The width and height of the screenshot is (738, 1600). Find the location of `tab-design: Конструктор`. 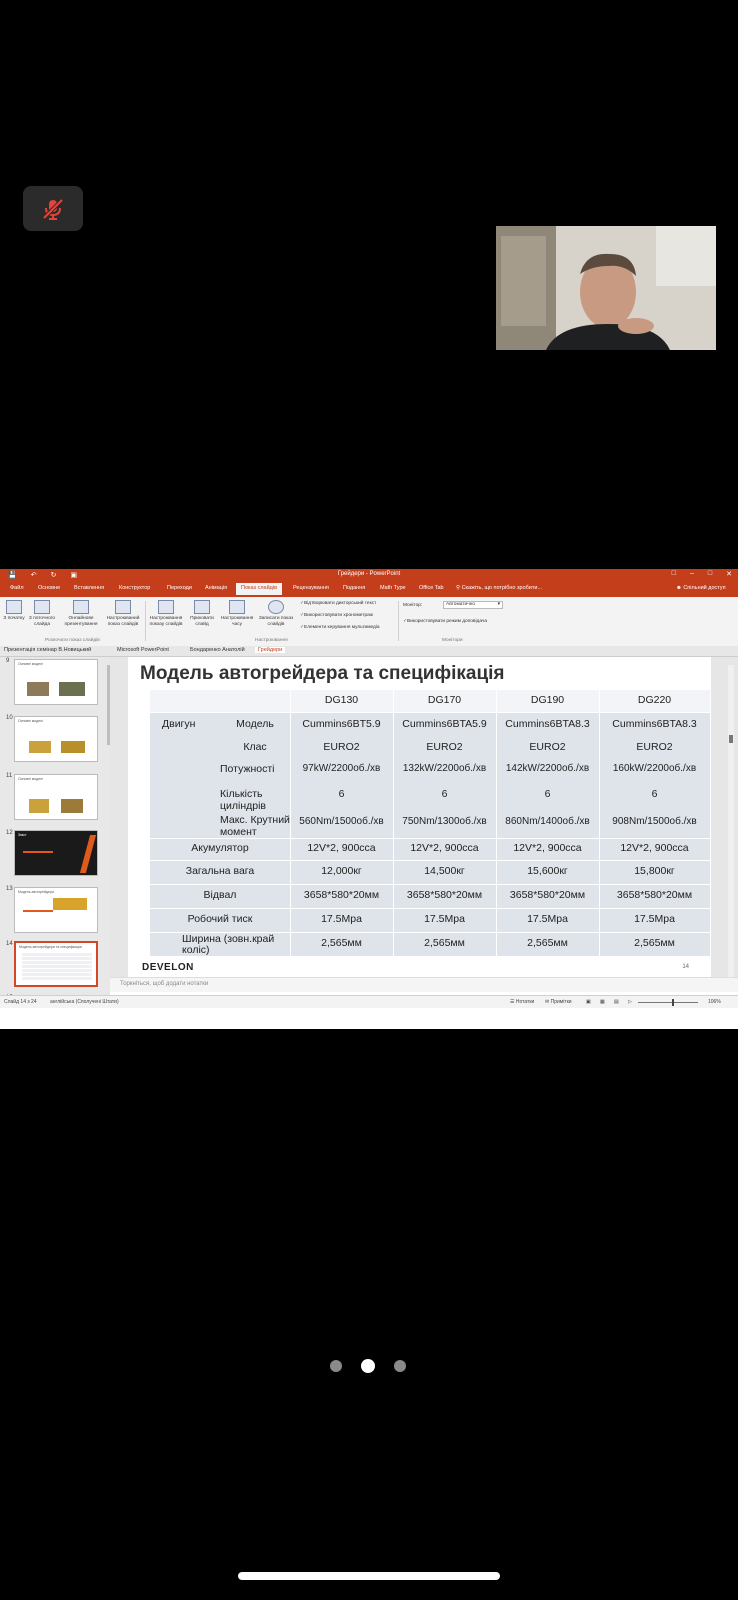

tab-design: Конструктор is located at coordinates (134, 588).